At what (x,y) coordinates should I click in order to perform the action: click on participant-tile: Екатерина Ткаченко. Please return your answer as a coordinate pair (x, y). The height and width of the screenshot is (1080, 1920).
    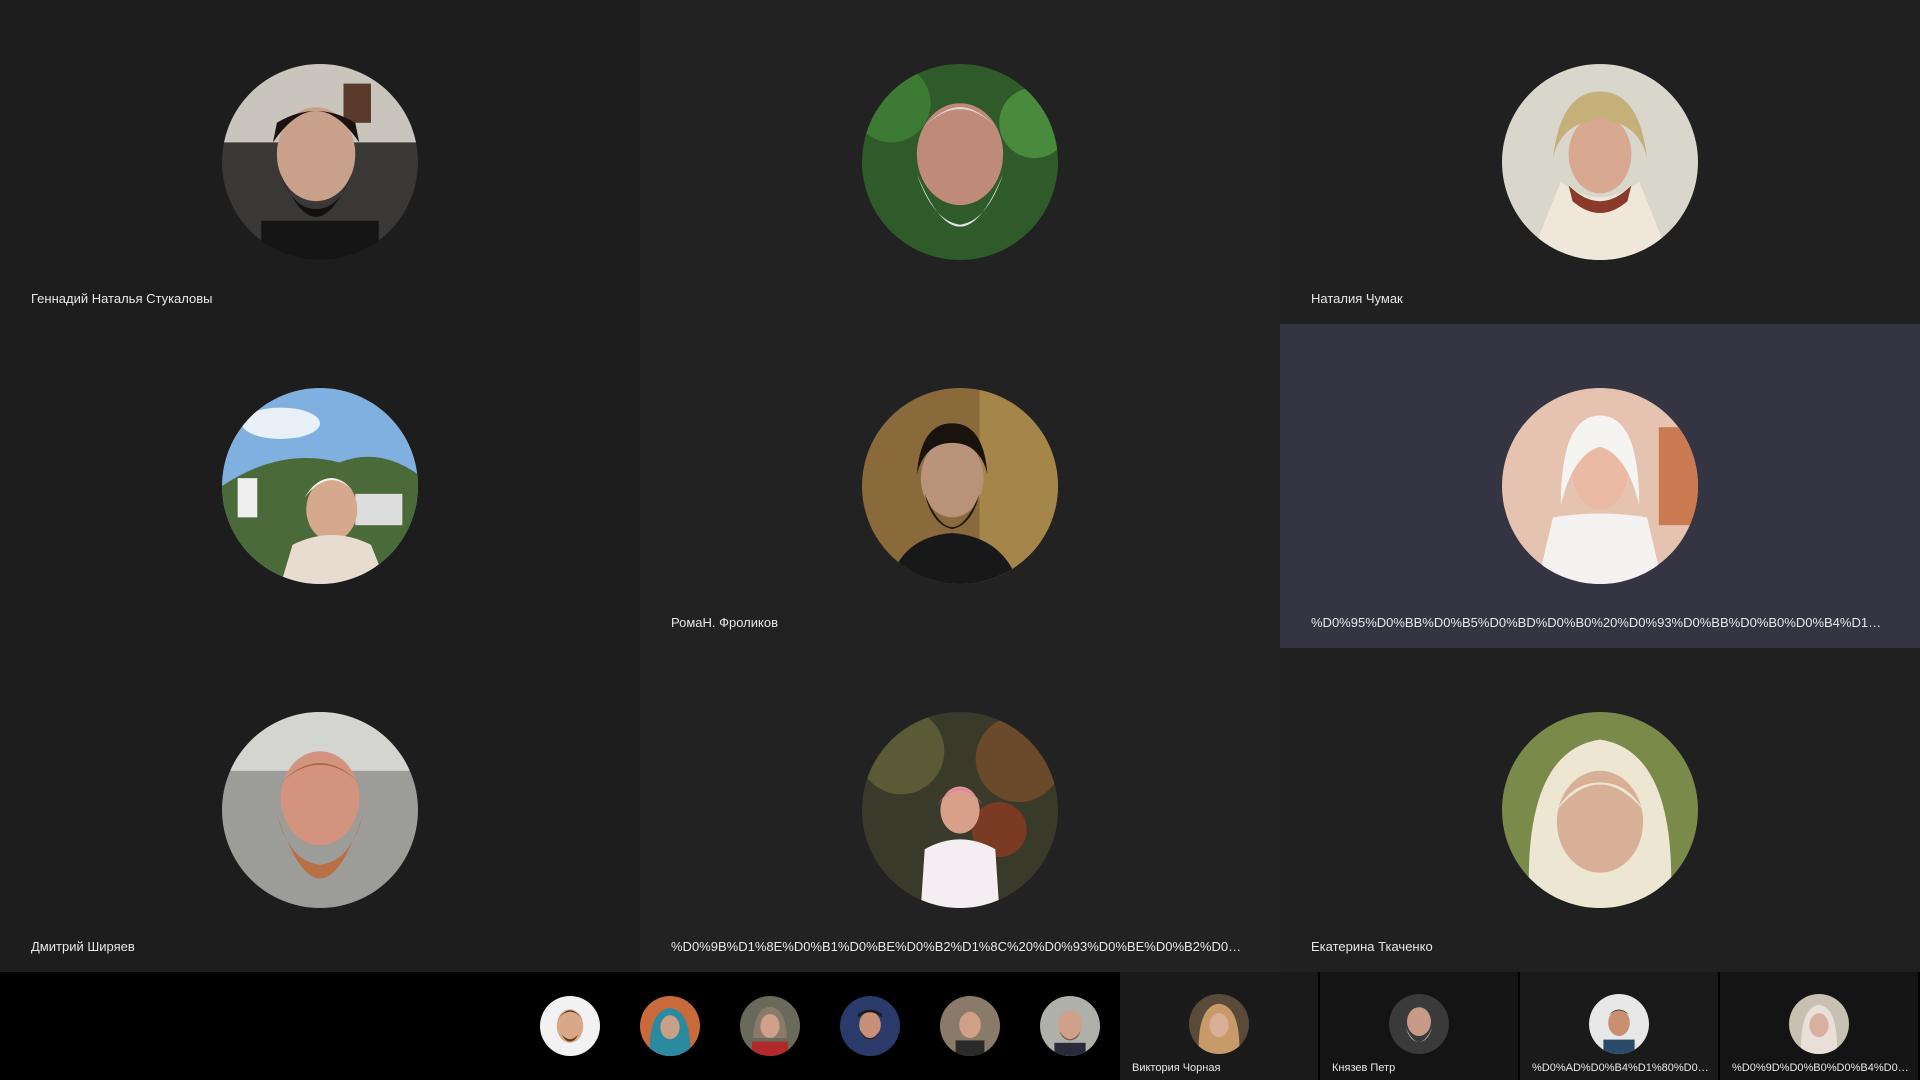
    Looking at the image, I should click on (1600, 810).